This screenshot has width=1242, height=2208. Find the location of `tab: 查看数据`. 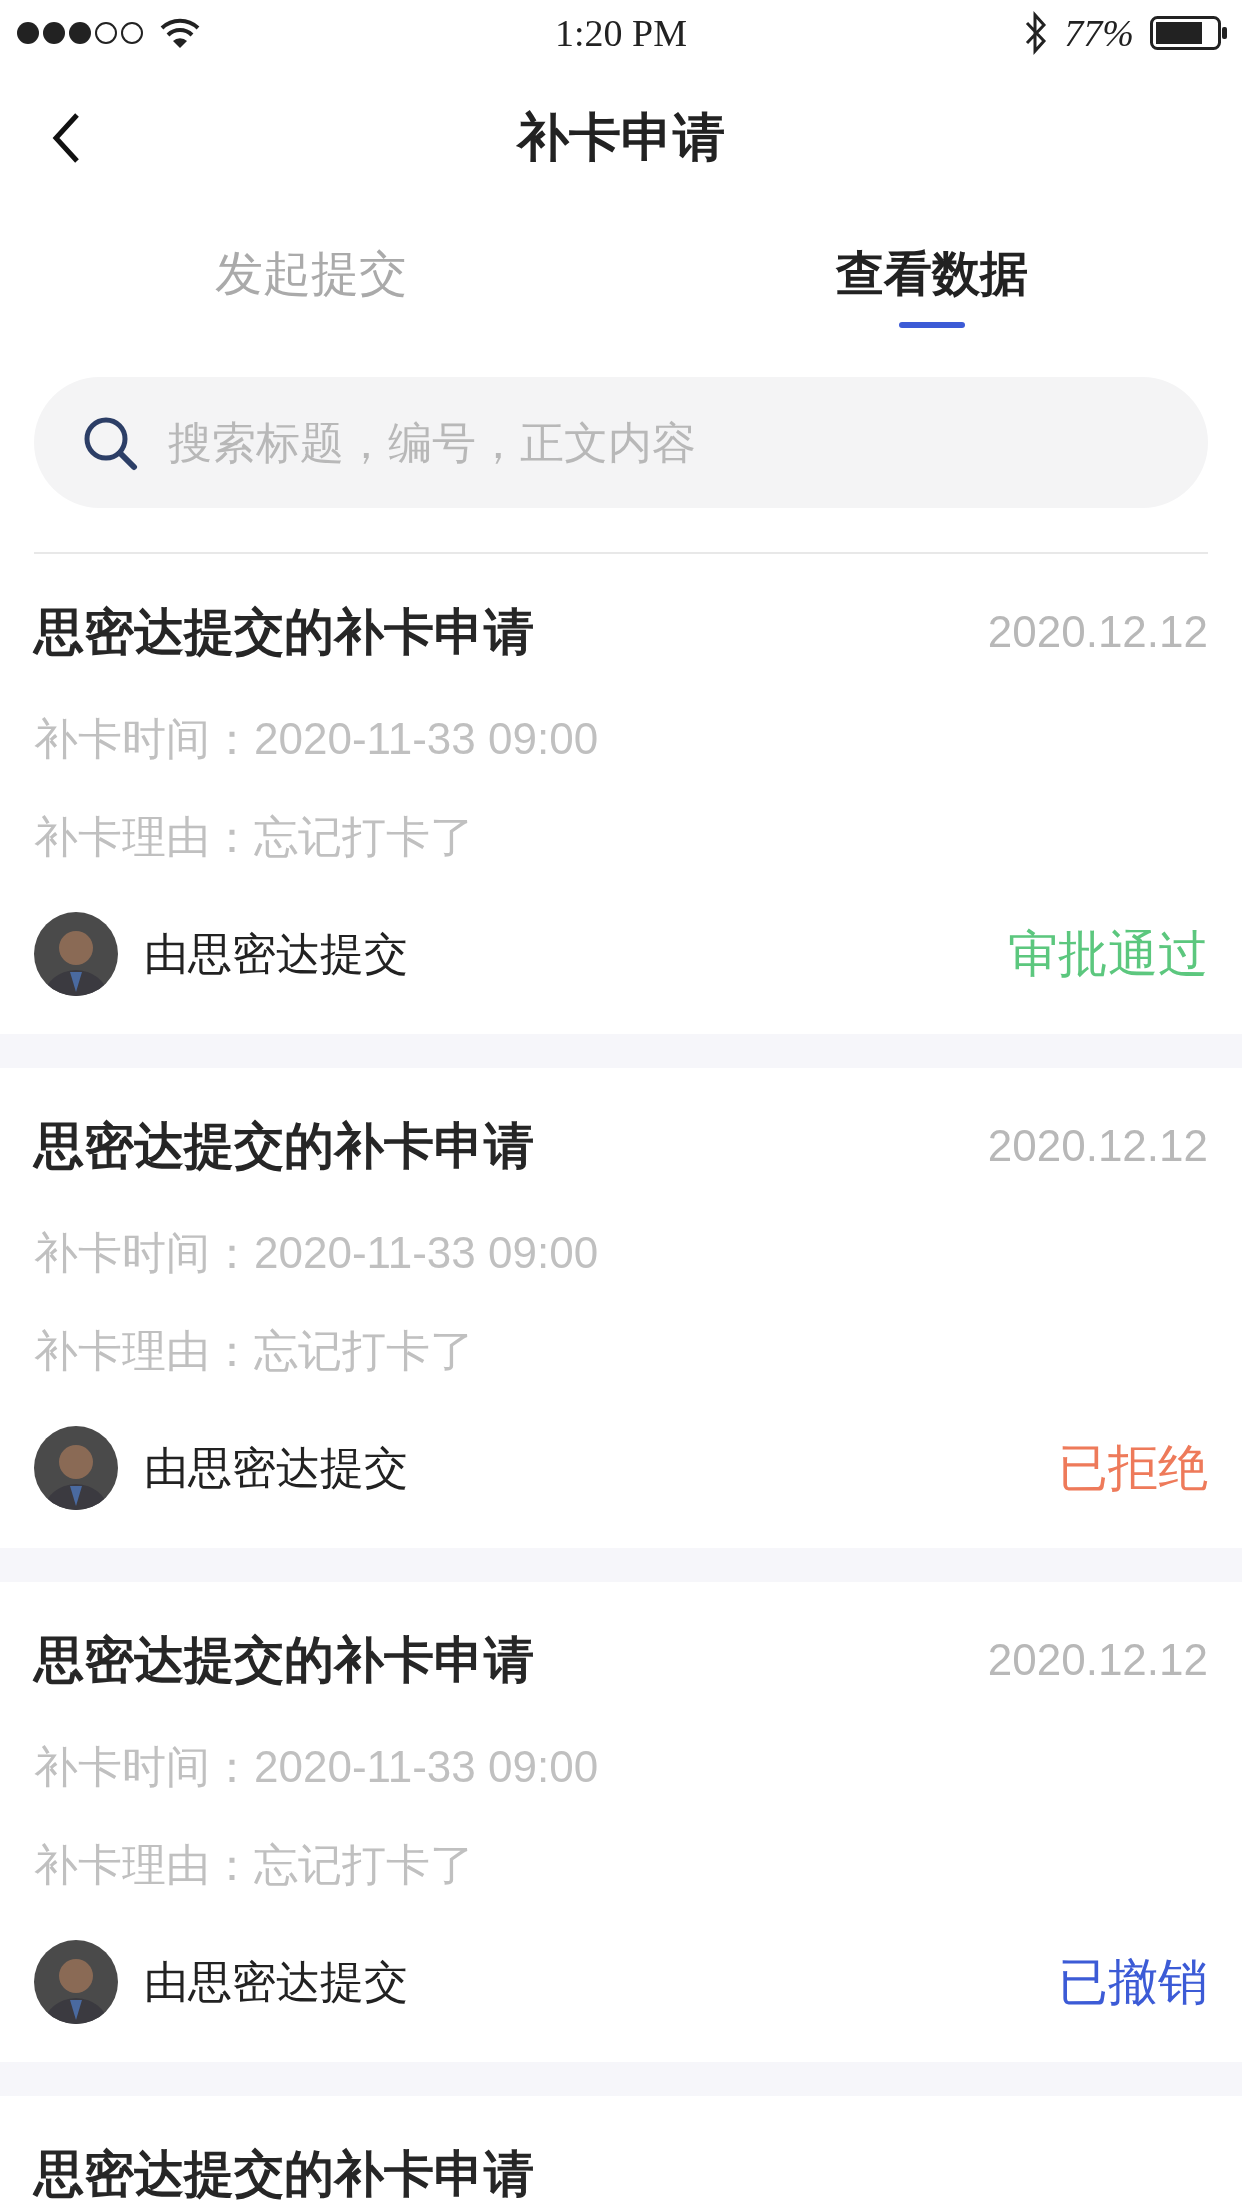

tab: 查看数据 is located at coordinates (931, 274).